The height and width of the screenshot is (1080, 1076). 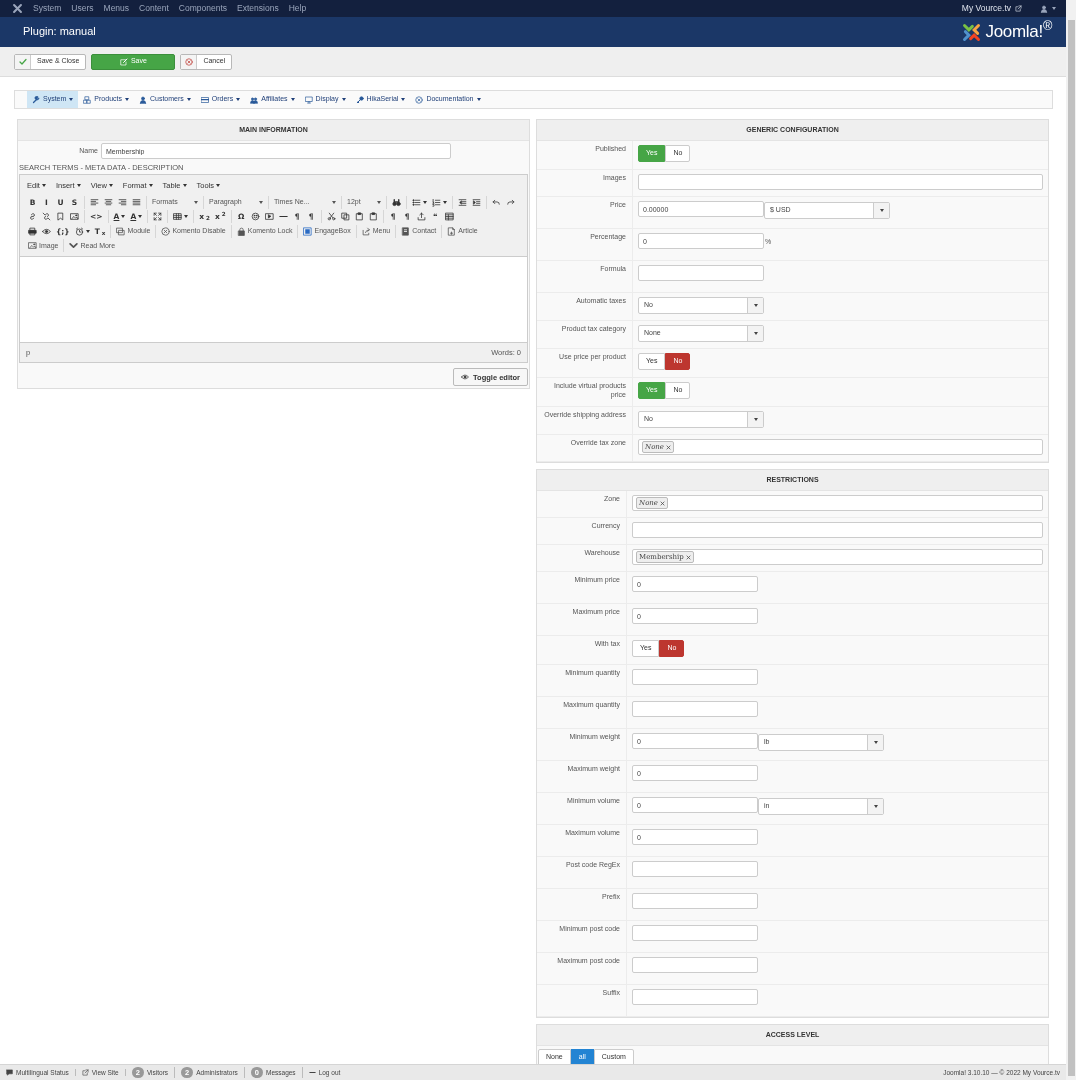 What do you see at coordinates (359, 99) in the screenshot?
I see `key-icon` at bounding box center [359, 99].